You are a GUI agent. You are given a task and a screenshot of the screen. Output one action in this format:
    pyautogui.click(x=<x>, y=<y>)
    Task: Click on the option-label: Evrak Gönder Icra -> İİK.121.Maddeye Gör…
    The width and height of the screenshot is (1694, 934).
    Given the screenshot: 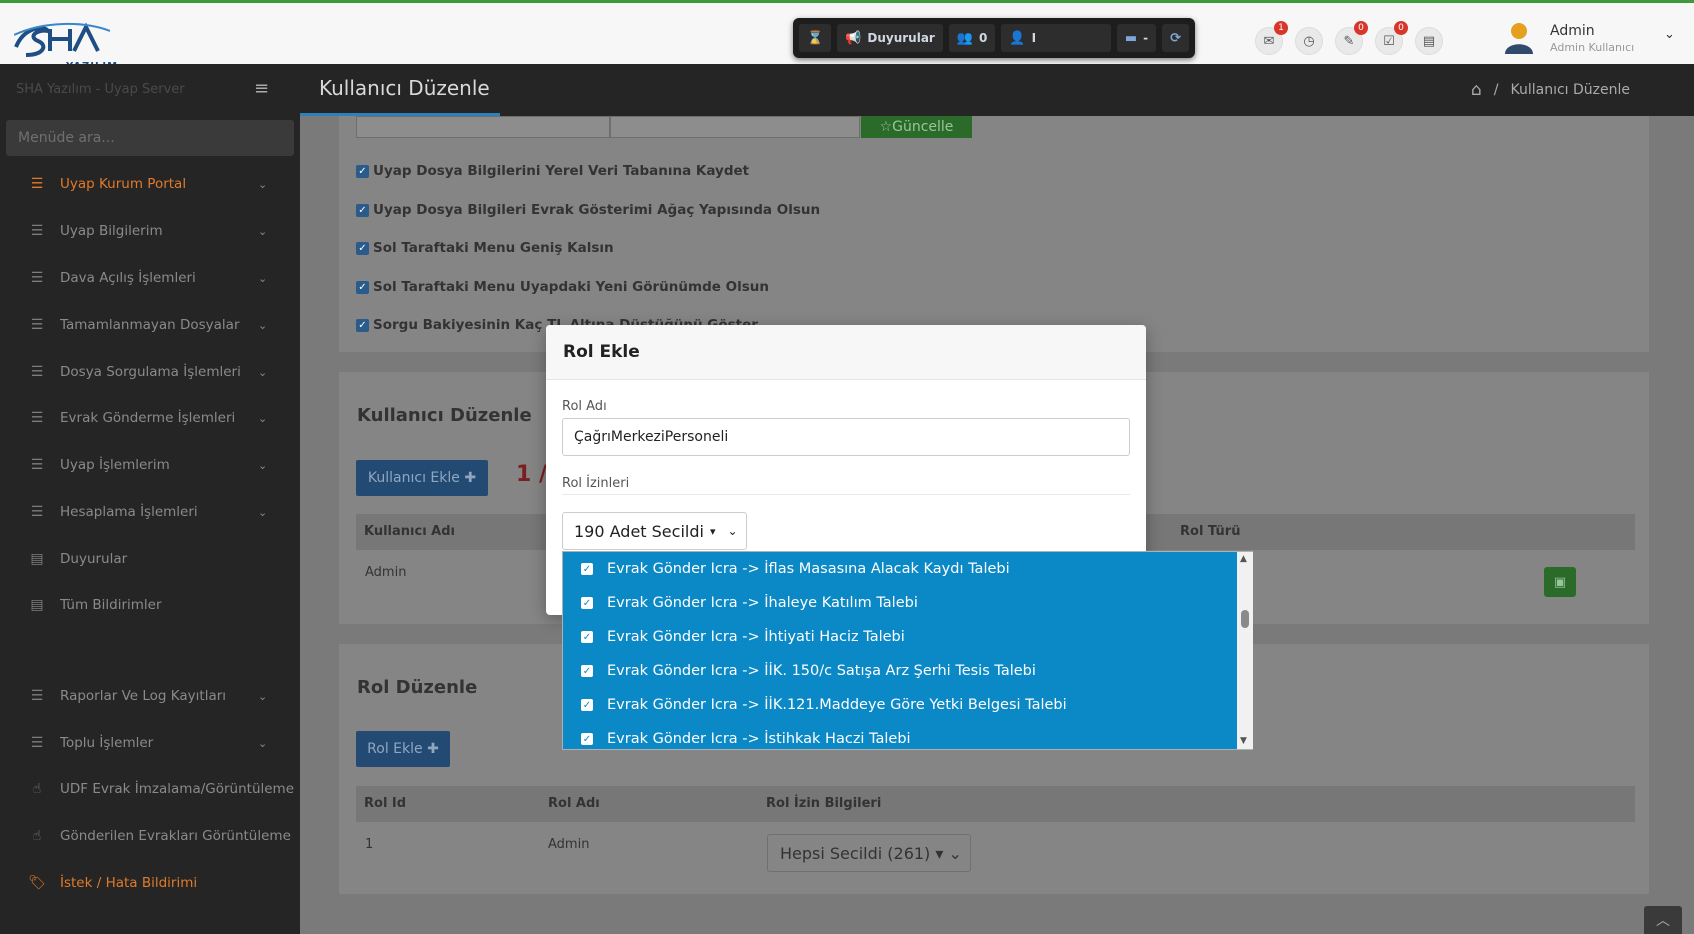 What is the action you would take?
    pyautogui.click(x=837, y=705)
    